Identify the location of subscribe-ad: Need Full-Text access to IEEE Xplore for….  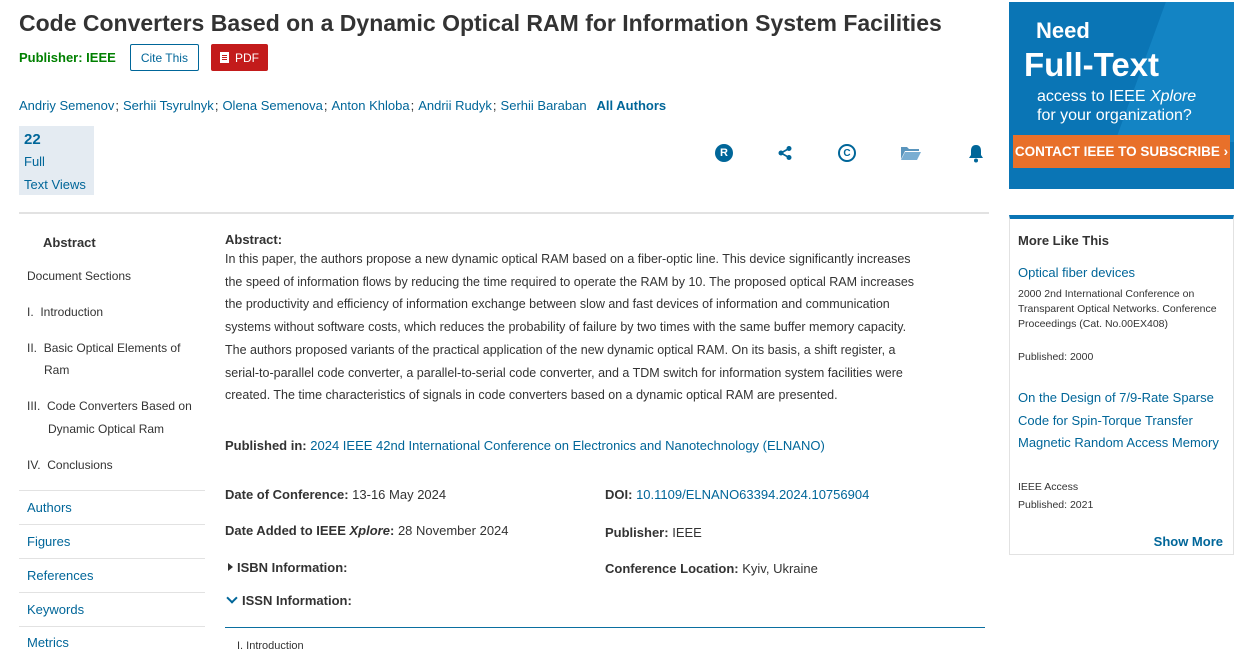
(1121, 95).